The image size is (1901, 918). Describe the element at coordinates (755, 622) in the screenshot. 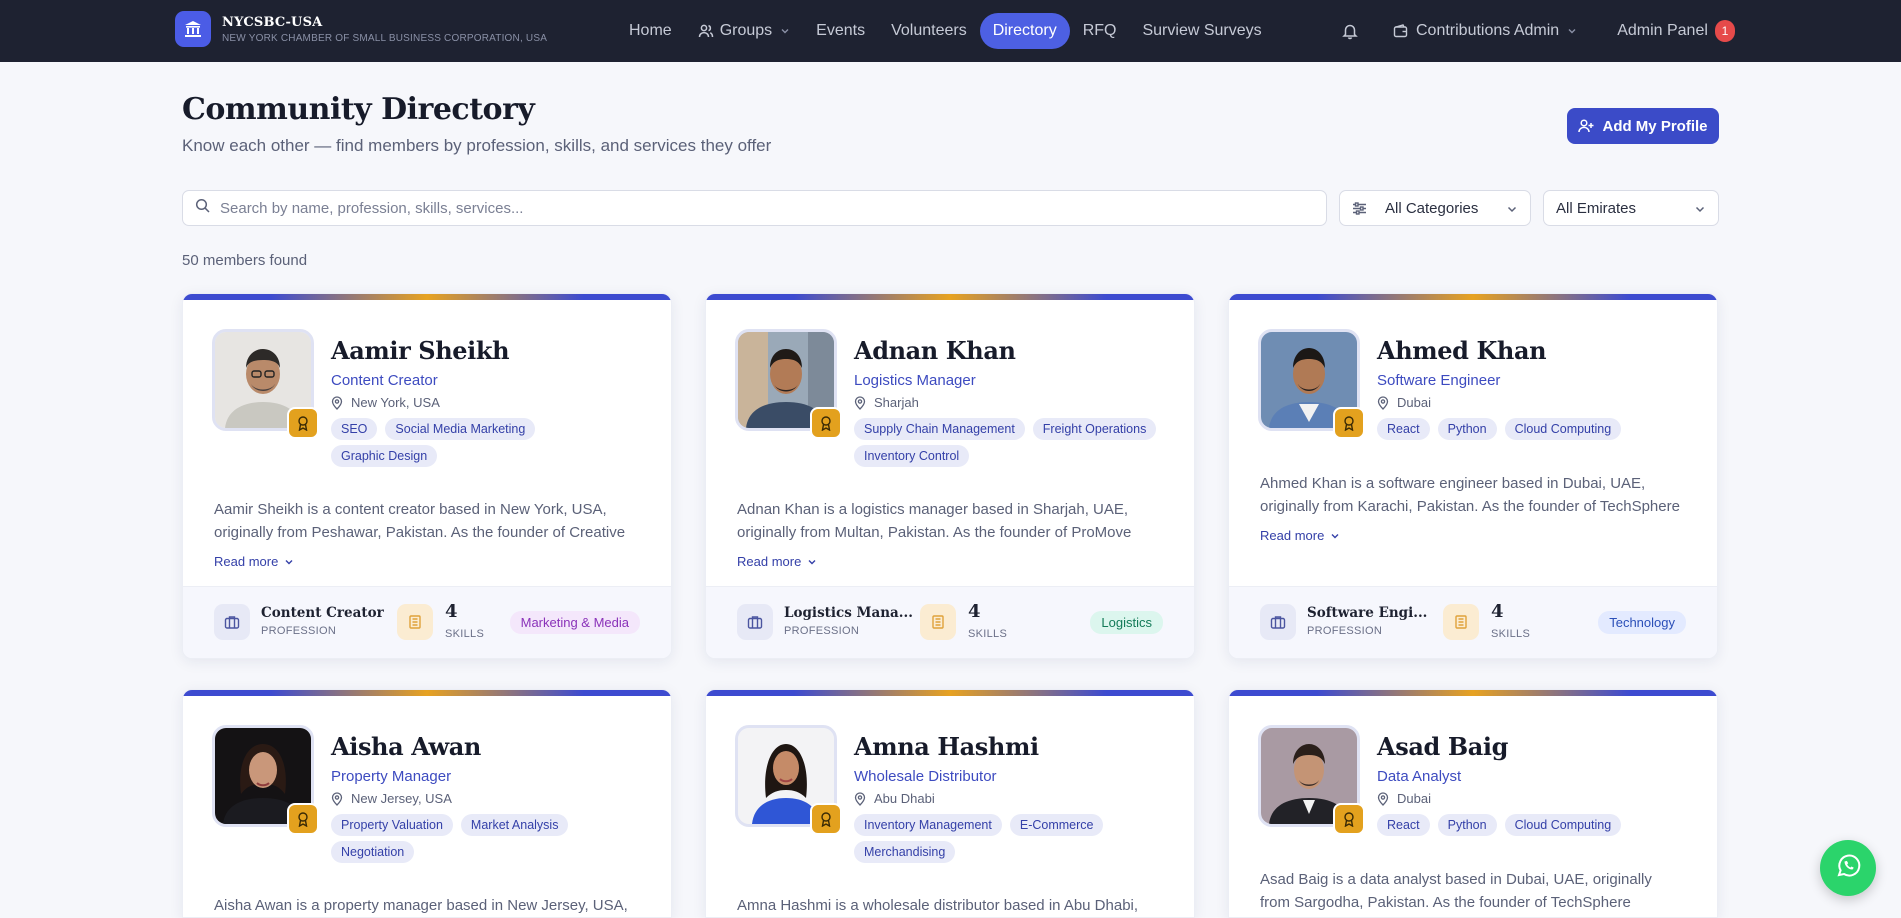

I see `briefcase-icon` at that location.